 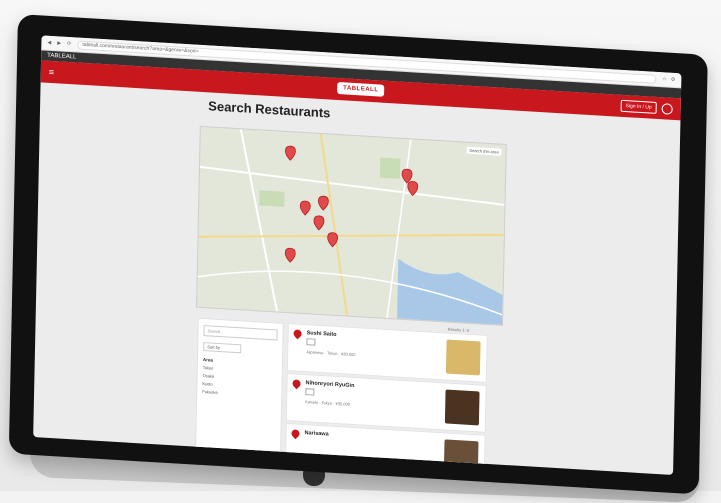 What do you see at coordinates (51, 72) in the screenshot?
I see `hamburger-icon: ≡` at bounding box center [51, 72].